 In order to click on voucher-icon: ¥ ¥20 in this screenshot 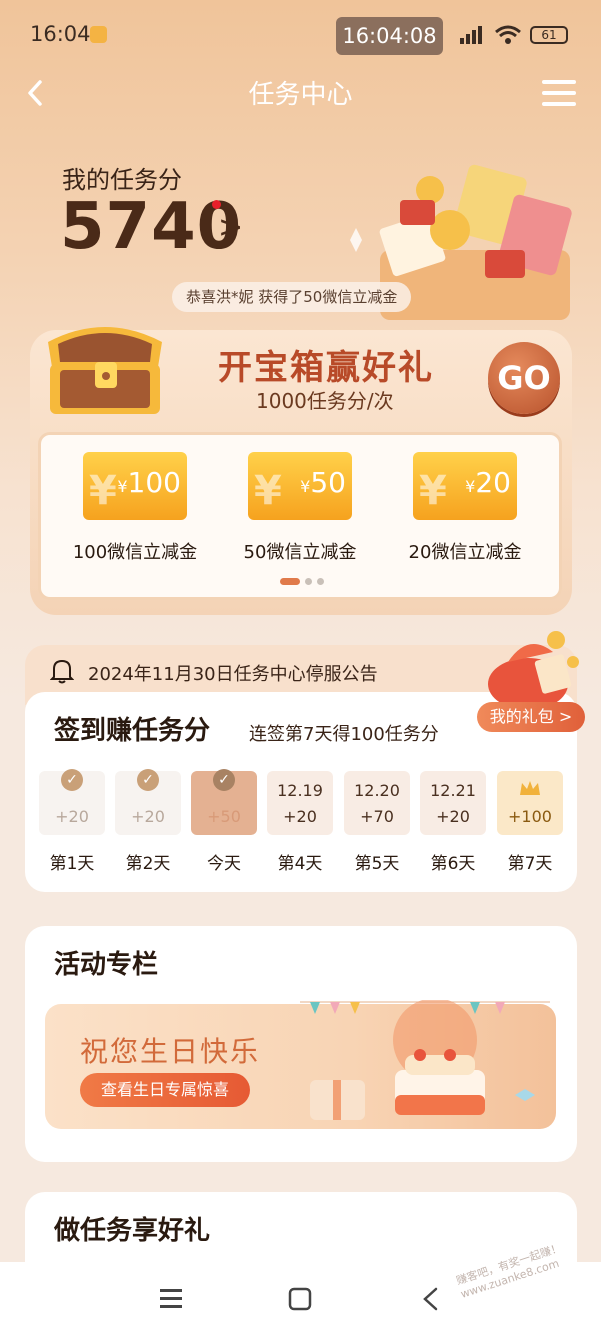, I will do `click(465, 486)`.